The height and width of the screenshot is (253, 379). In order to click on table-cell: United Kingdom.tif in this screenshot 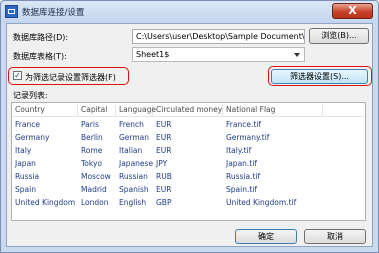, I will do `click(261, 202)`.